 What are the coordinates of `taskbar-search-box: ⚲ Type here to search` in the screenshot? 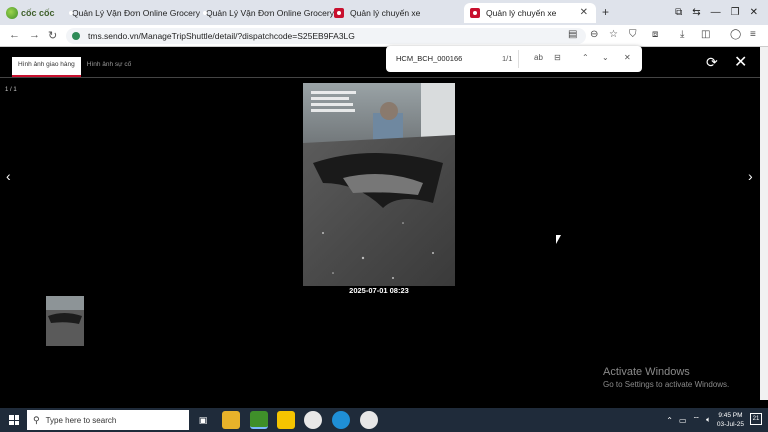 It's located at (108, 420).